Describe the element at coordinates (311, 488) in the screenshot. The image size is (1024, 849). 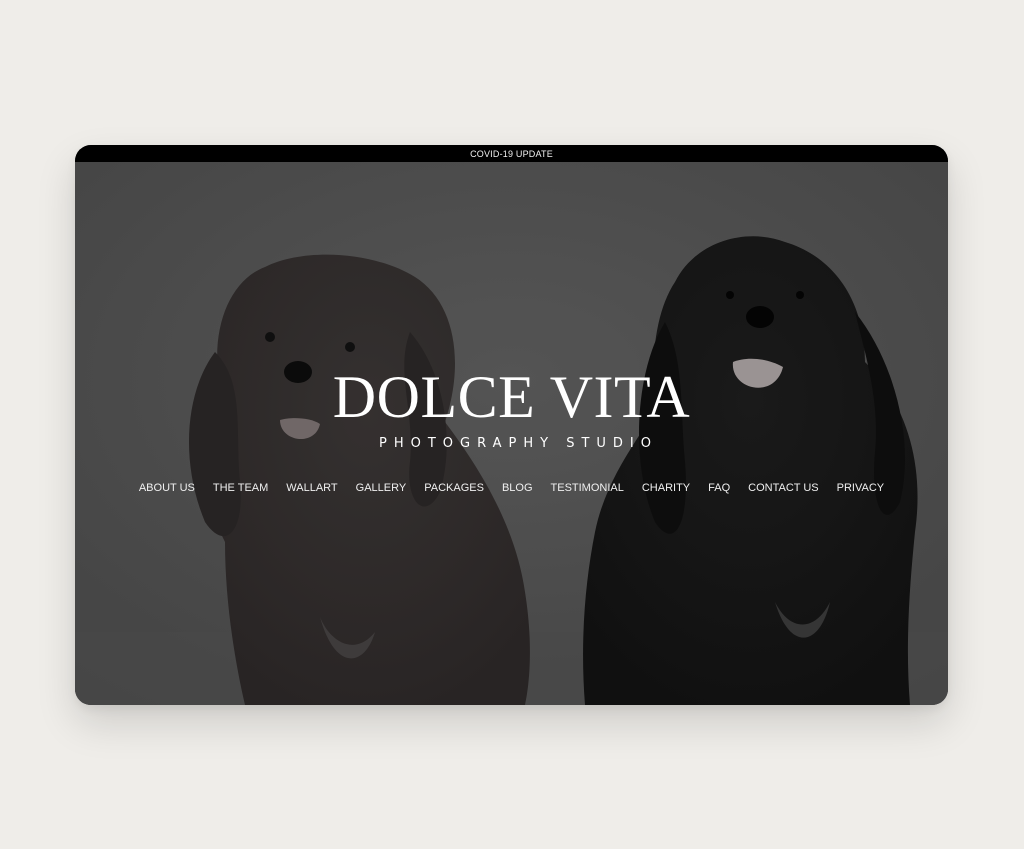
I see `nav-item-wallart: WALLART` at that location.